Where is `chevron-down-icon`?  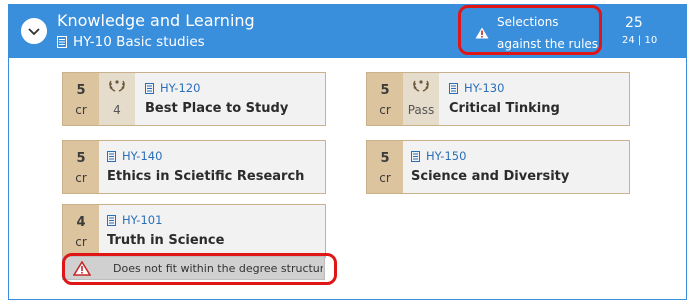 chevron-down-icon is located at coordinates (34, 32).